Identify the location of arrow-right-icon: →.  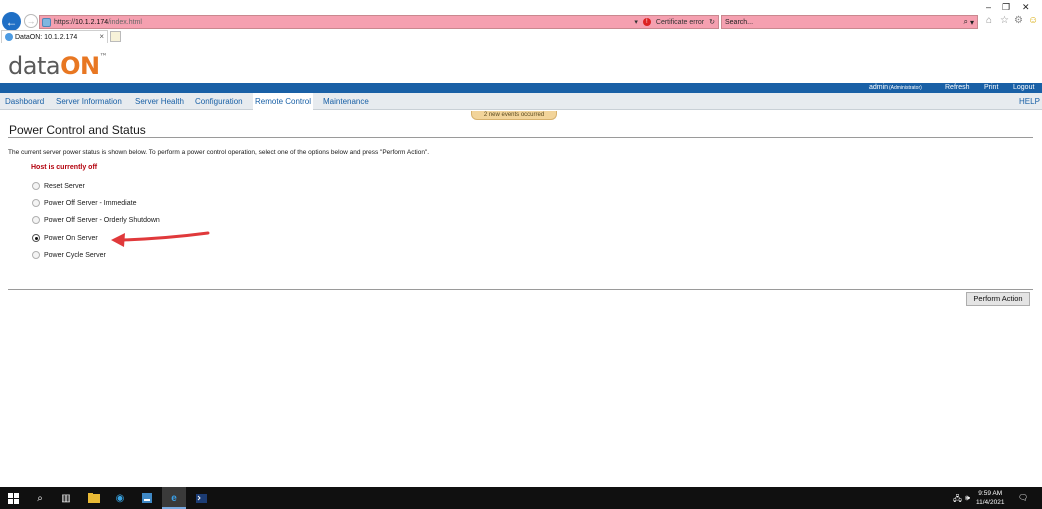
(31, 21).